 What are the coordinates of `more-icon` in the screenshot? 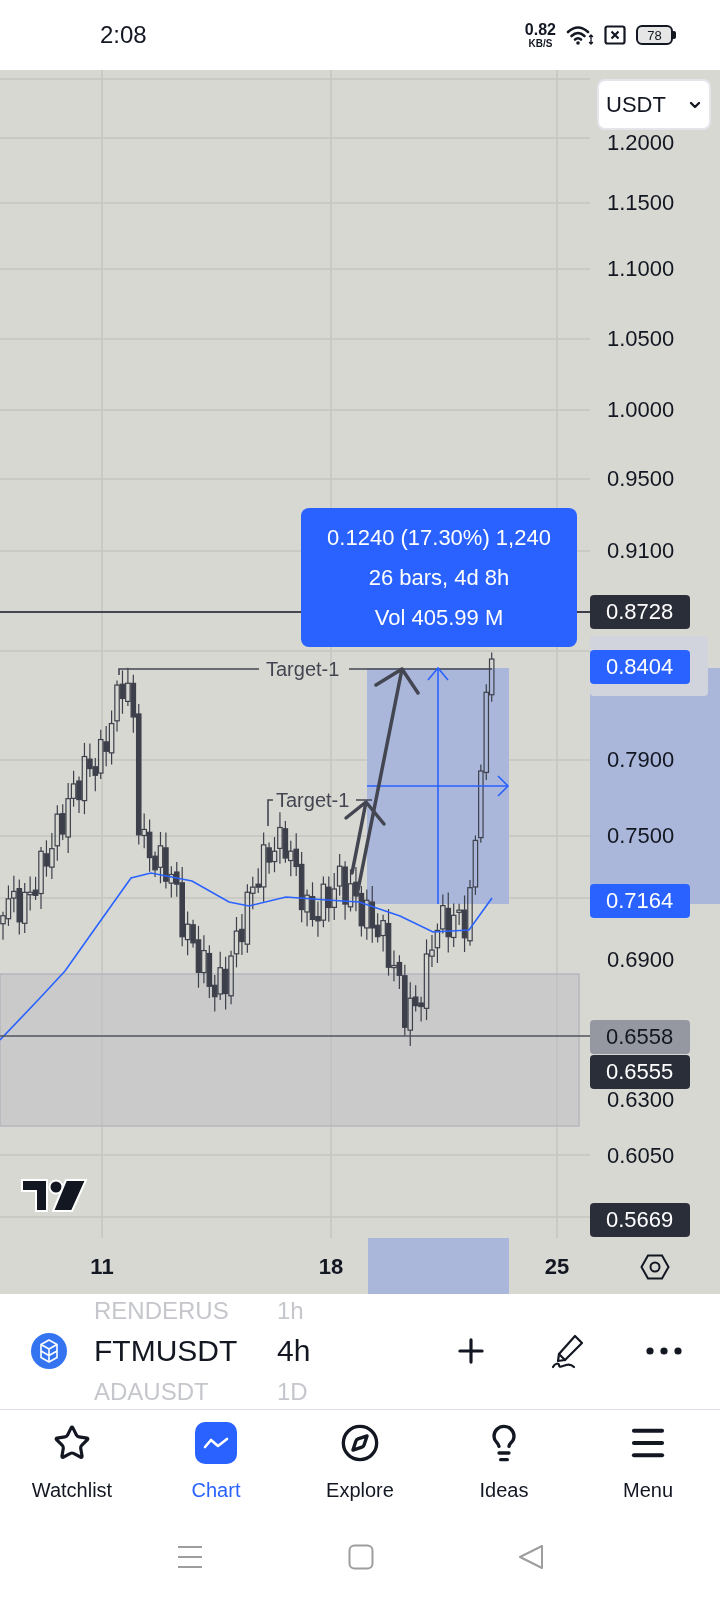 It's located at (664, 1351).